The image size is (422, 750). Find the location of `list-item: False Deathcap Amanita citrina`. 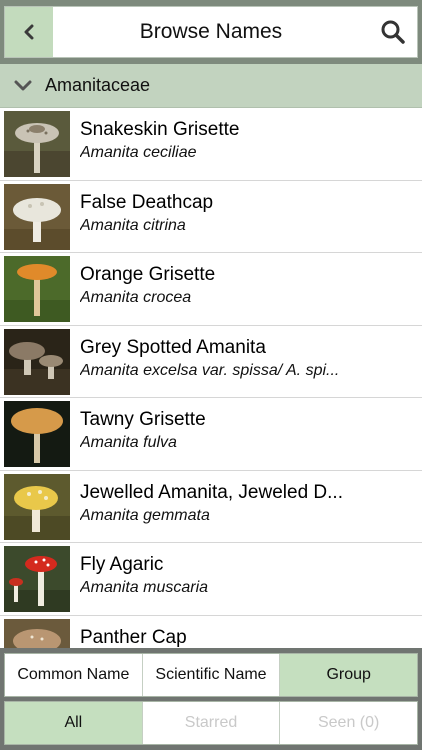

list-item: False Deathcap Amanita citrina is located at coordinates (211, 217).